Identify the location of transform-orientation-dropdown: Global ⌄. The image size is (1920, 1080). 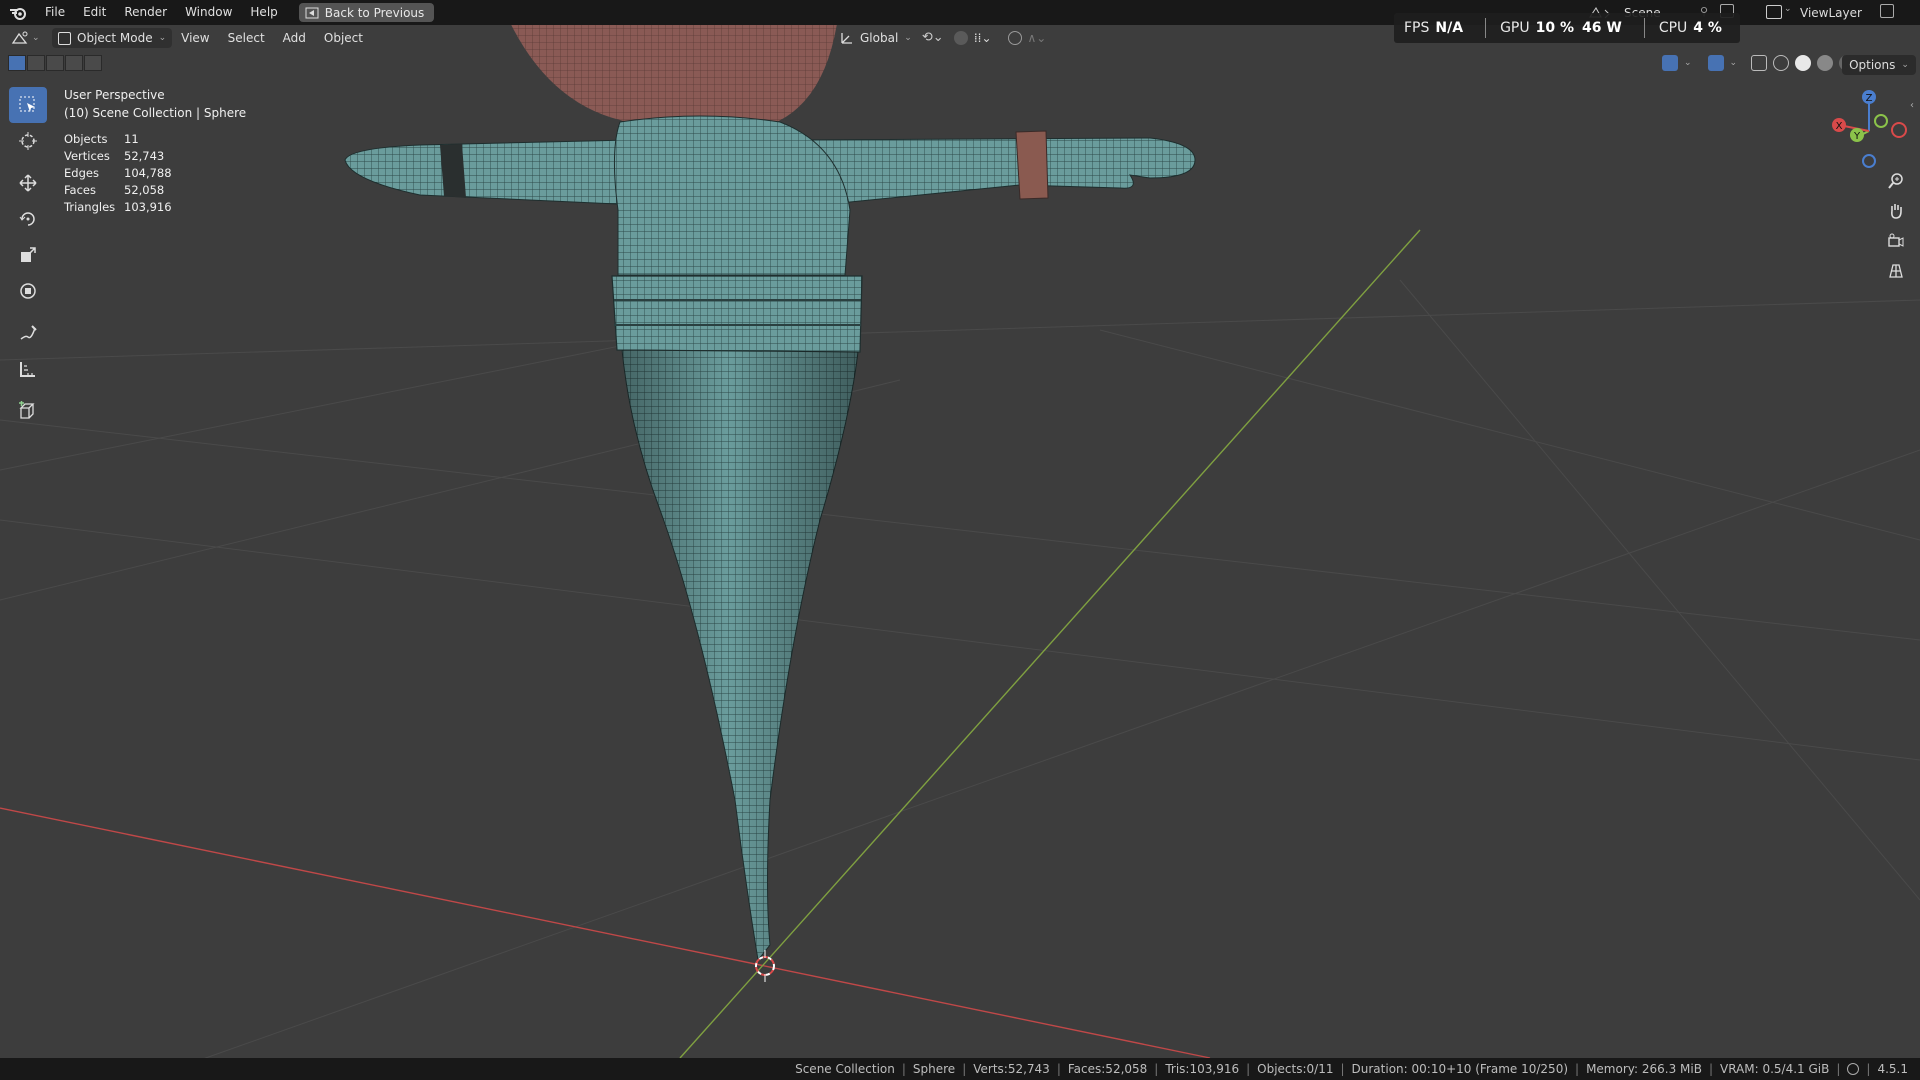
(876, 38).